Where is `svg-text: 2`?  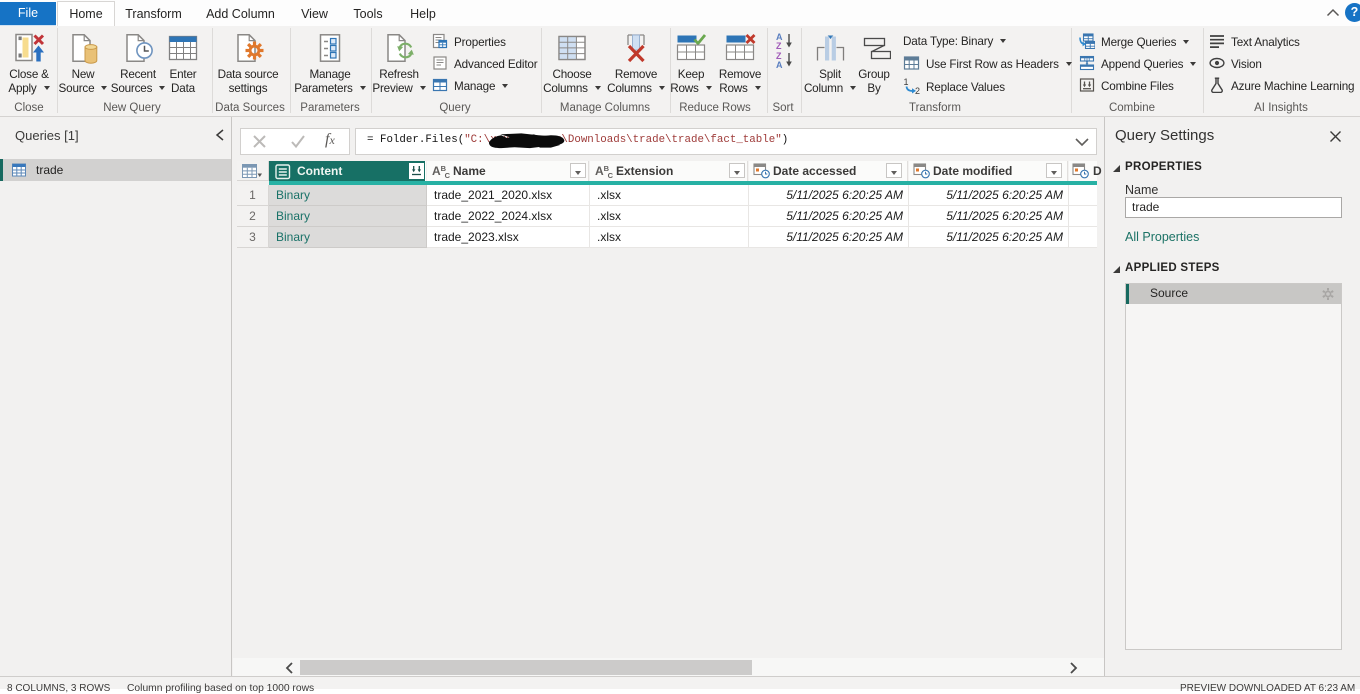 svg-text: 2 is located at coordinates (917, 90).